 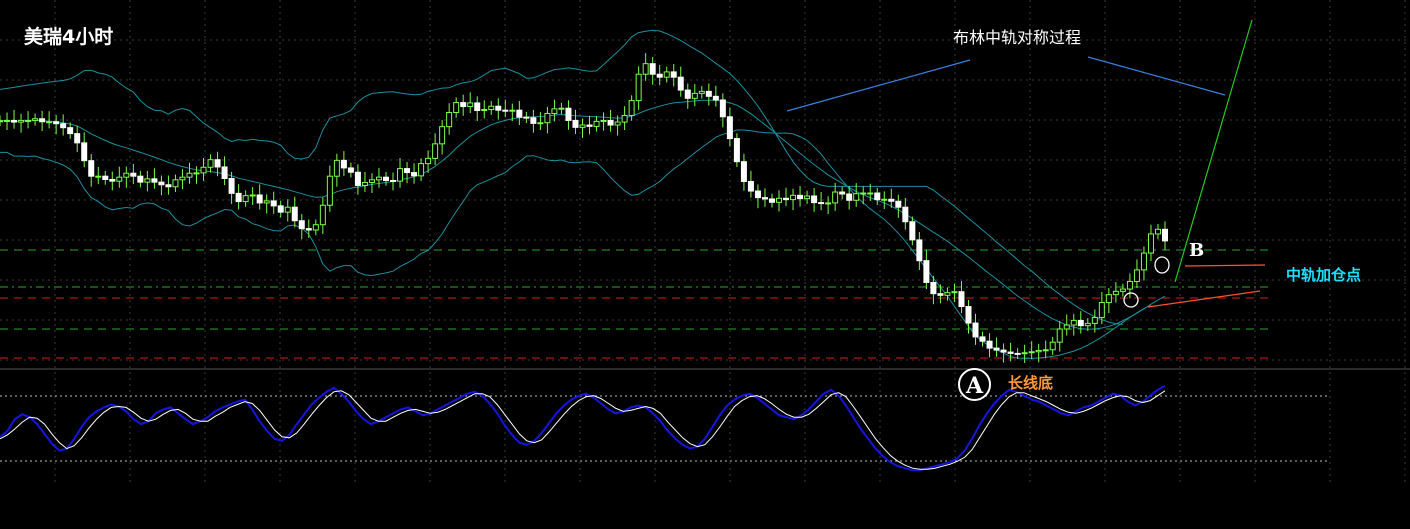 I want to click on trendline-green, so click(x=1213, y=151).